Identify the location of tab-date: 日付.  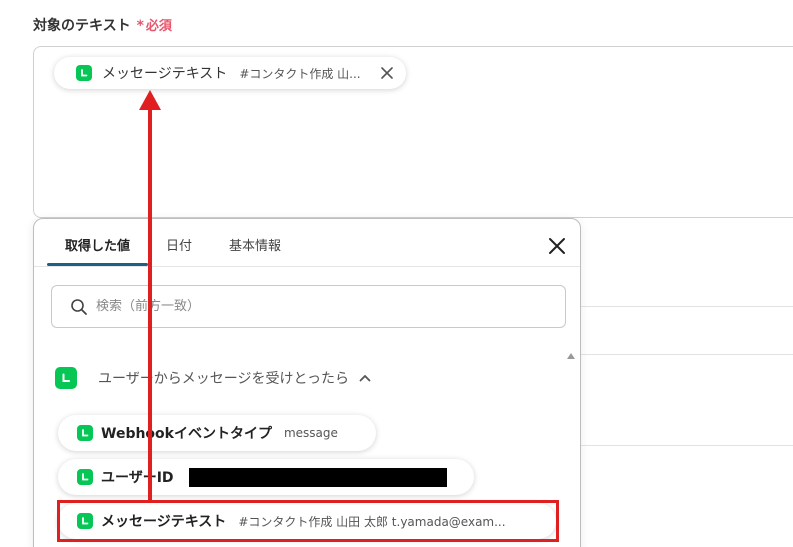
(179, 244).